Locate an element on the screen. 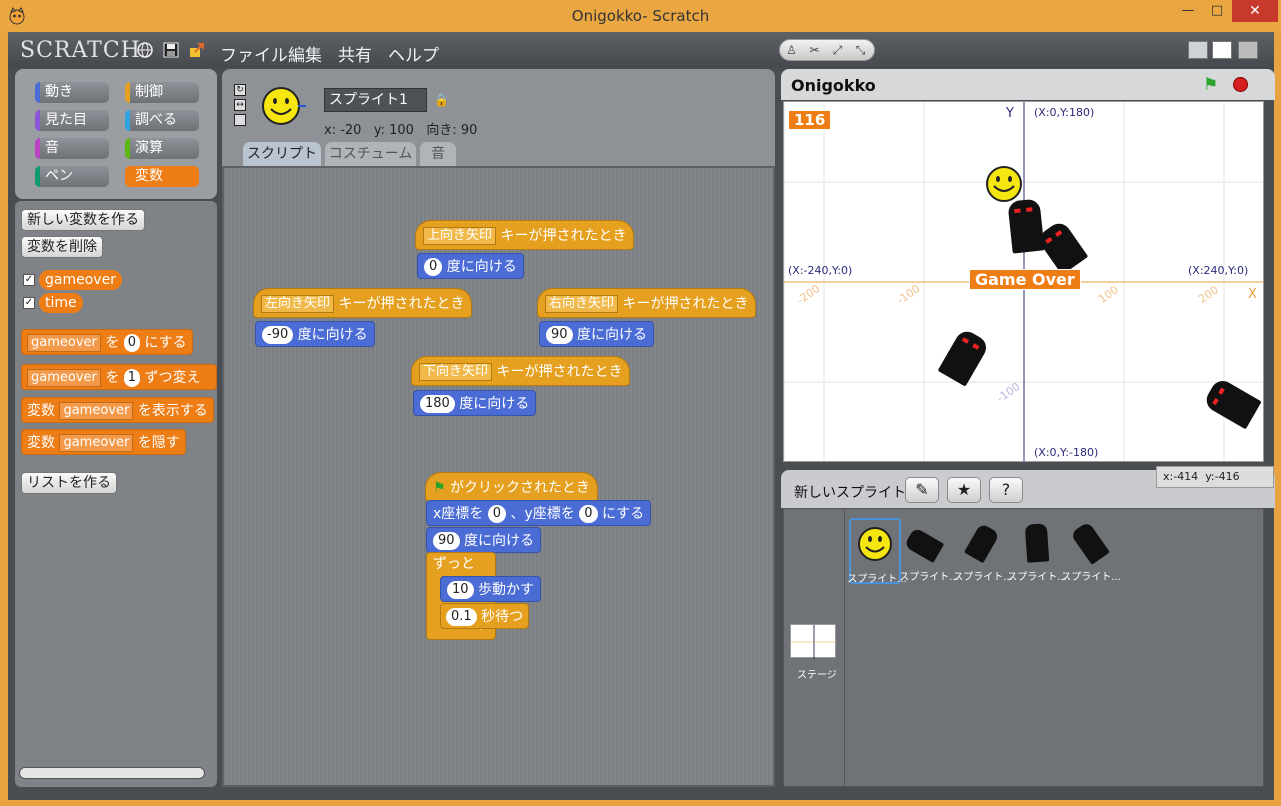 The image size is (1281, 806). no-rotate-icon is located at coordinates (240, 120).